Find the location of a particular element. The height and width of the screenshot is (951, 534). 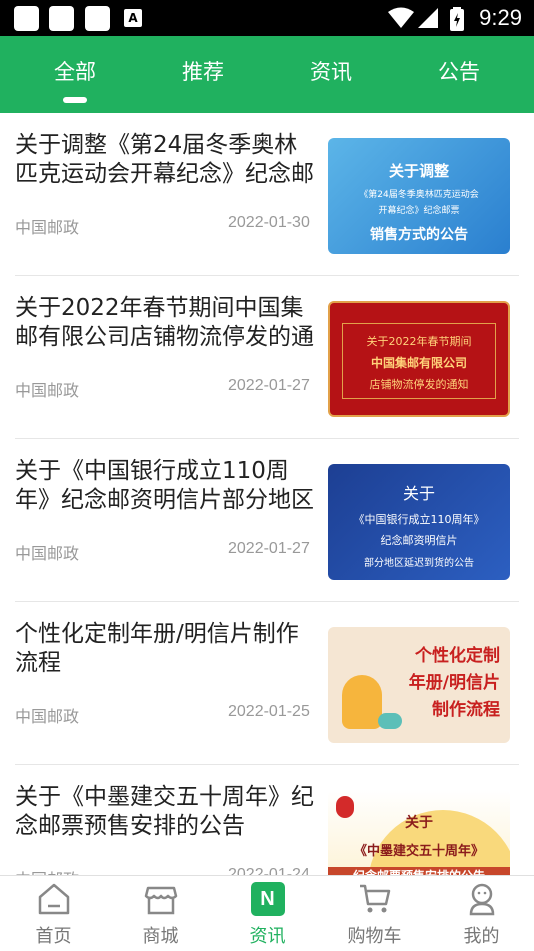

news-icon: N is located at coordinates (267, 899).